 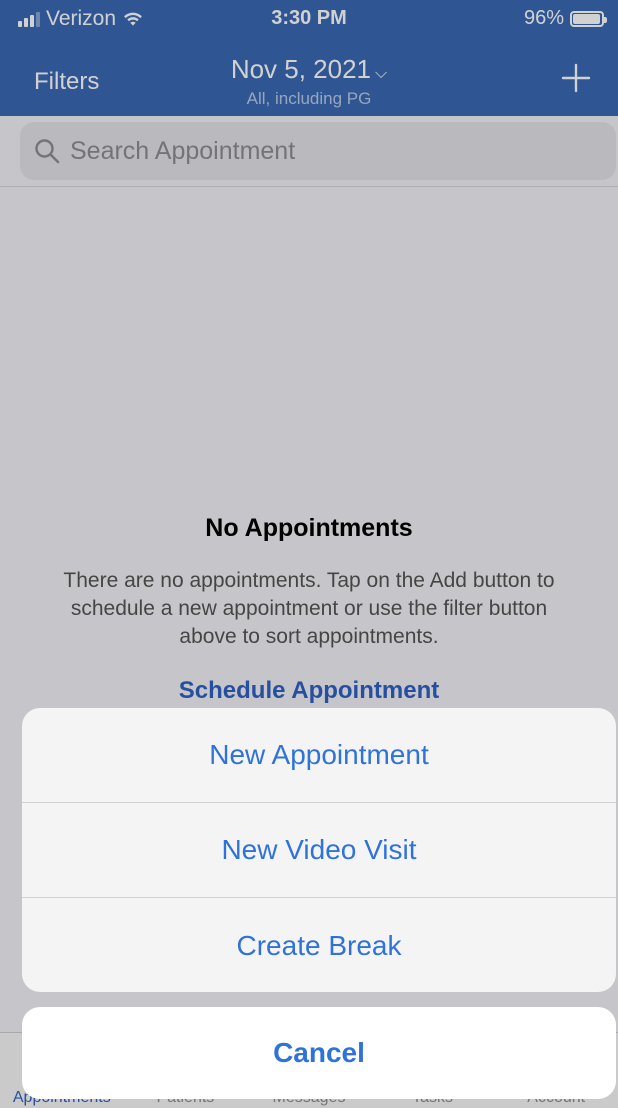 What do you see at coordinates (319, 1053) in the screenshot?
I see `cancel-button: Cancel` at bounding box center [319, 1053].